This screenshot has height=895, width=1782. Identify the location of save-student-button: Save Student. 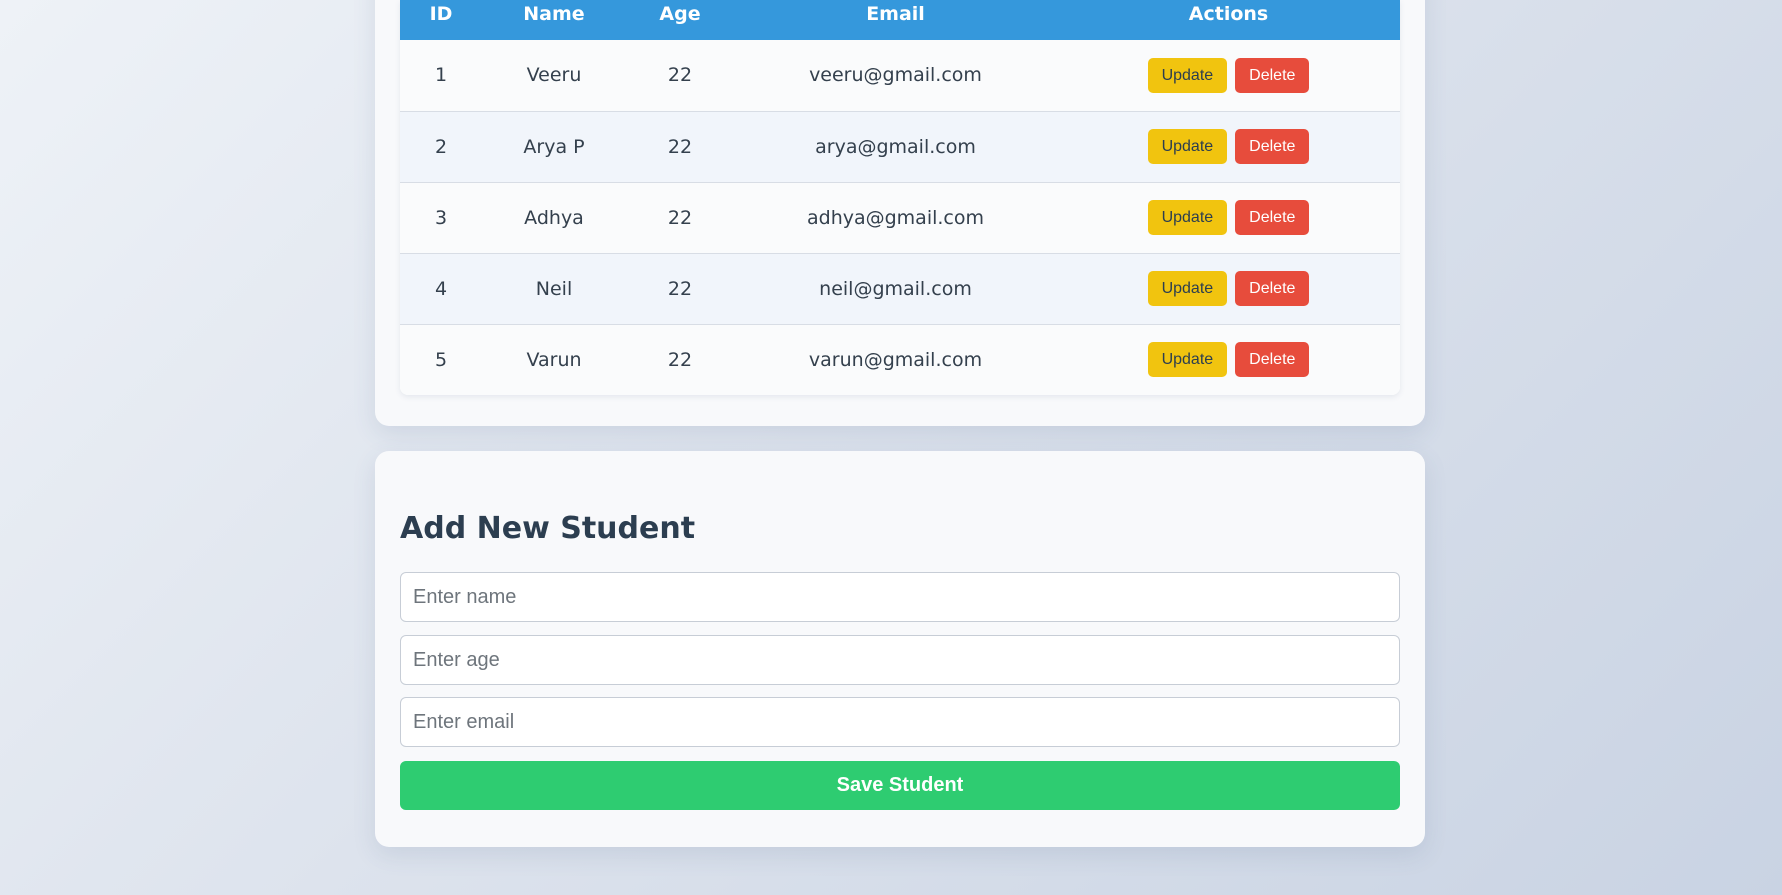
(900, 785).